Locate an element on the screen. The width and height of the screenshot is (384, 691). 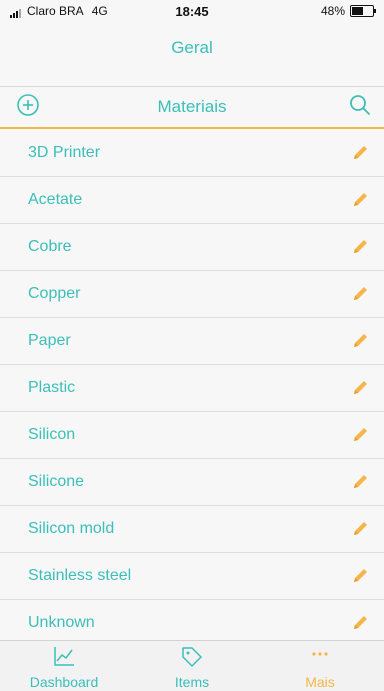
tab-dashboard: Dashboard is located at coordinates (64, 666).